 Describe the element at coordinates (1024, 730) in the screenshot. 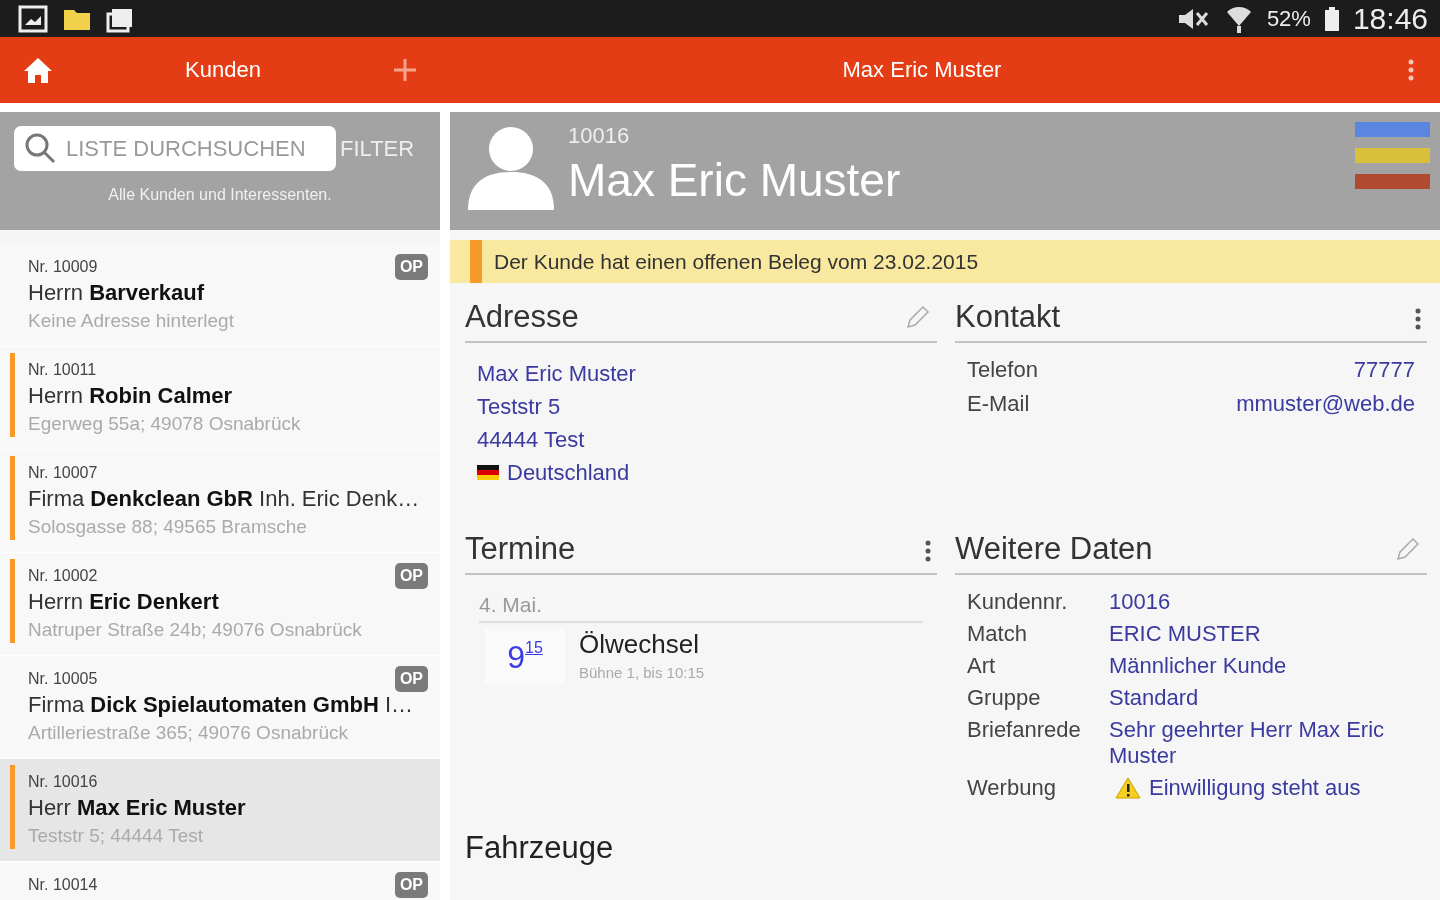

I see `field-label: Briefanrede` at that location.